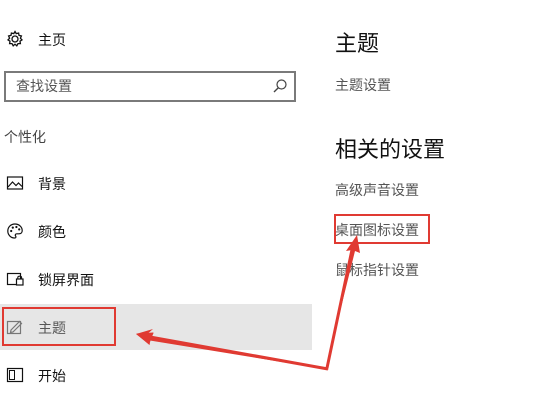 The height and width of the screenshot is (398, 533). Describe the element at coordinates (52, 329) in the screenshot. I see `sidebar-item-label: 主题` at that location.